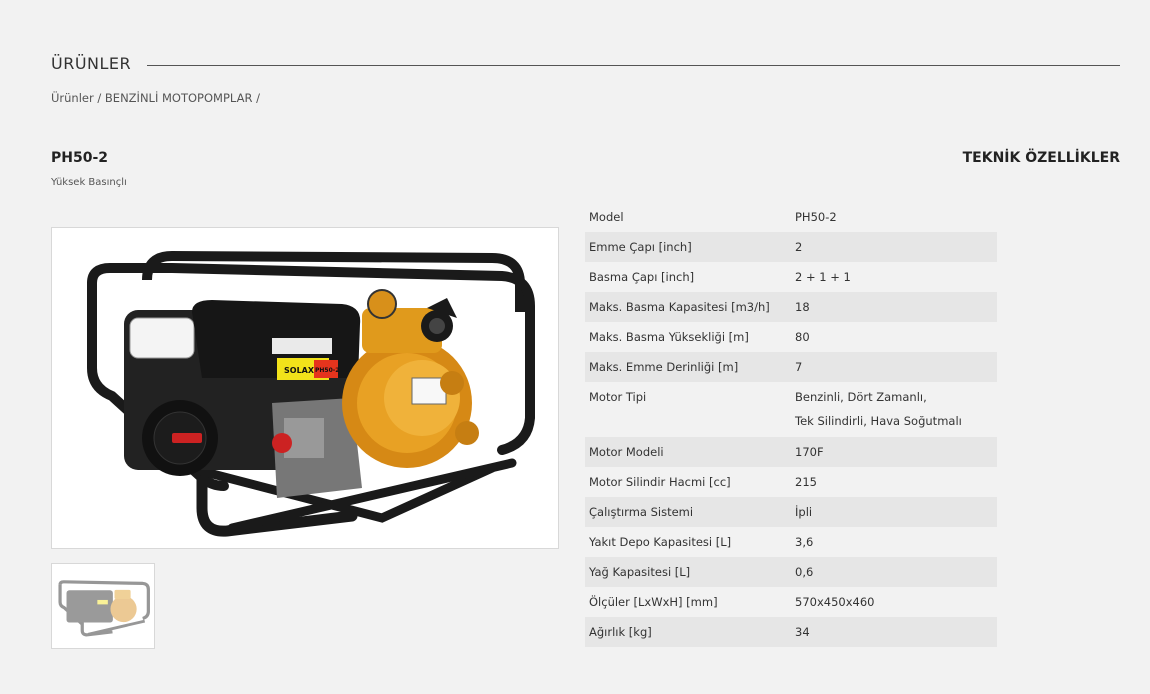 The width and height of the screenshot is (1150, 694). What do you see at coordinates (688, 632) in the screenshot?
I see `spec-label: Ağırlık [kg]` at bounding box center [688, 632].